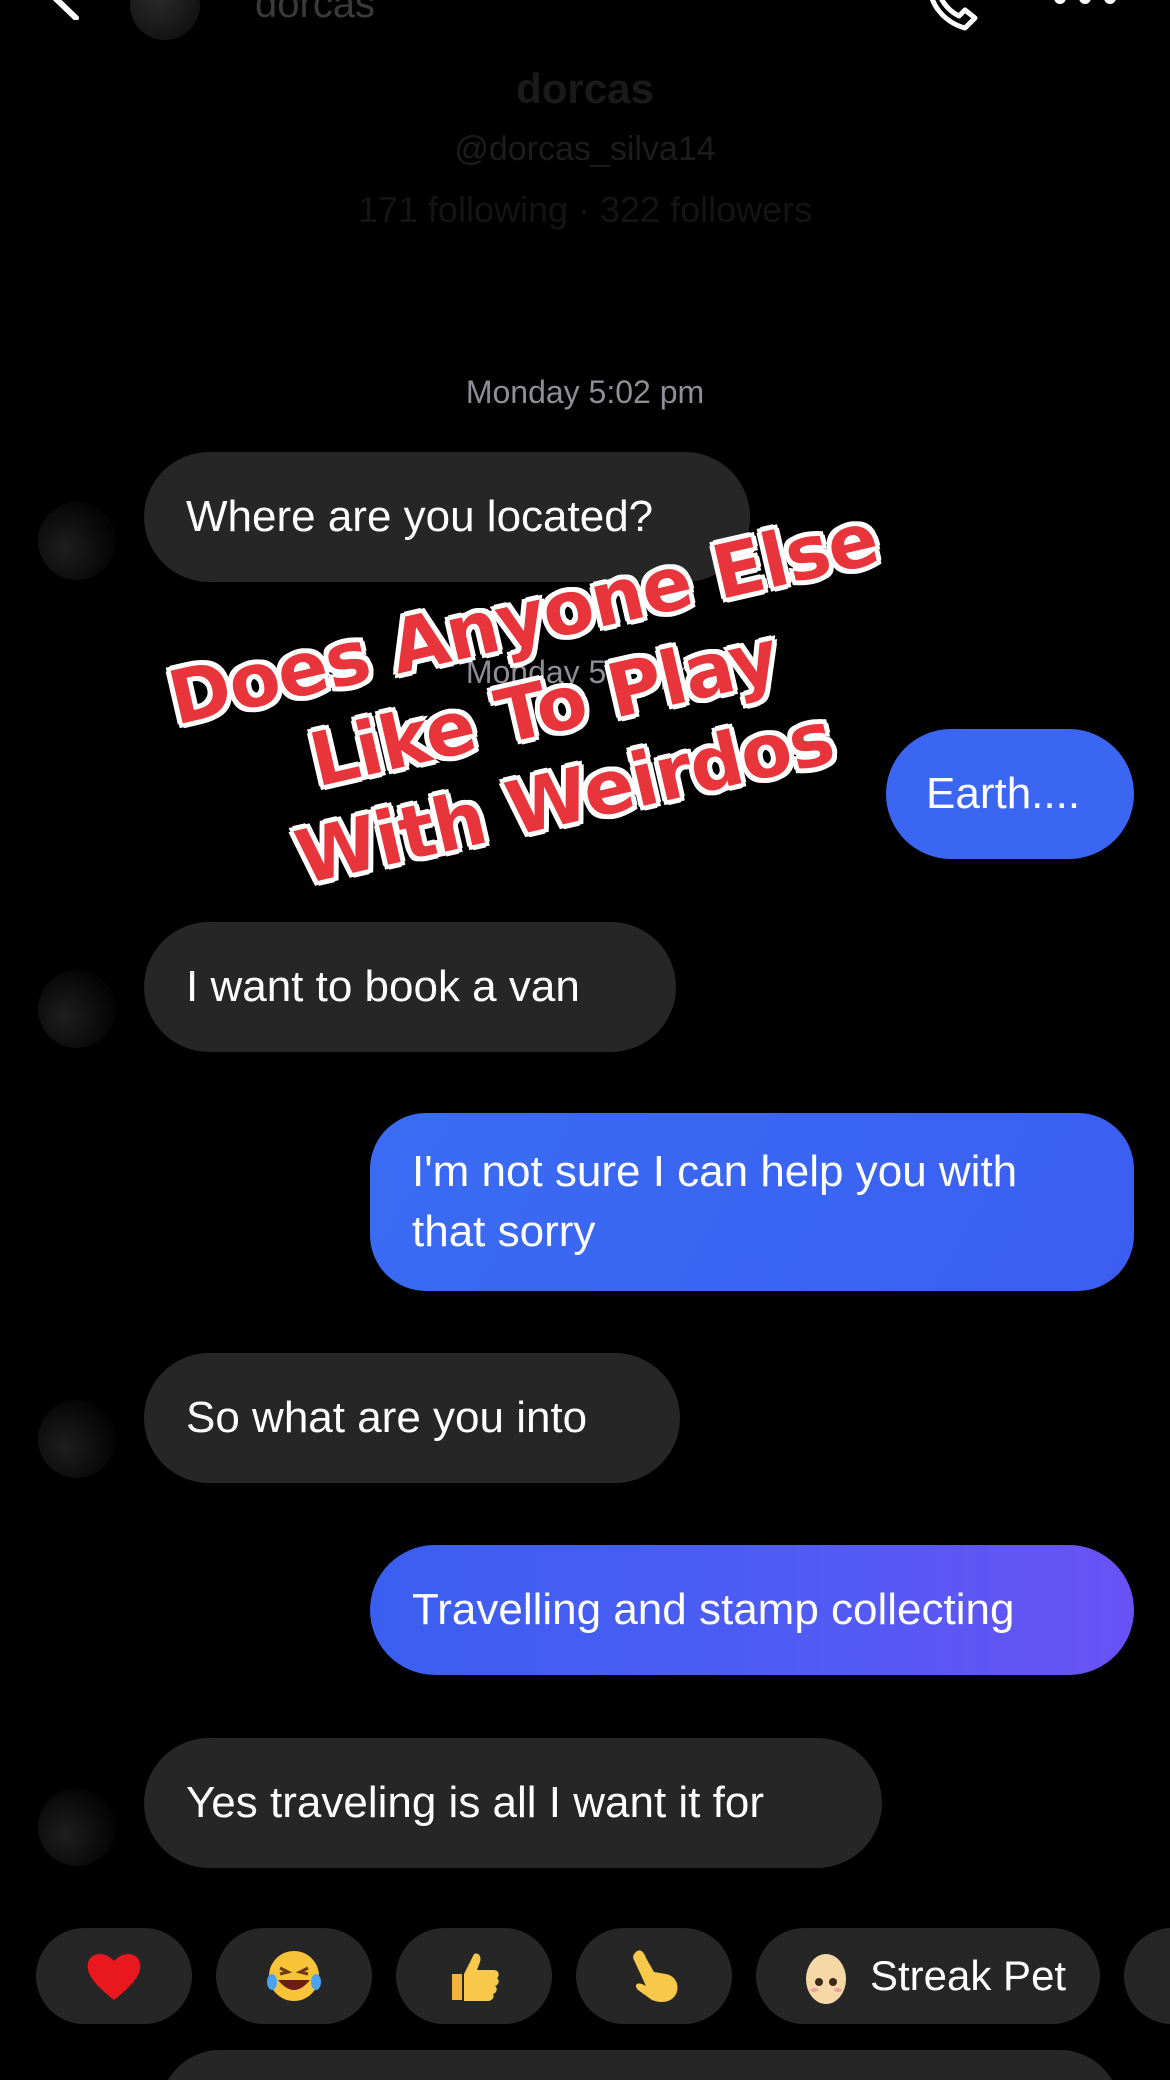 Image resolution: width=1170 pixels, height=2080 pixels. Describe the element at coordinates (410, 987) in the screenshot. I see `incoming-message: I want to book a van` at that location.